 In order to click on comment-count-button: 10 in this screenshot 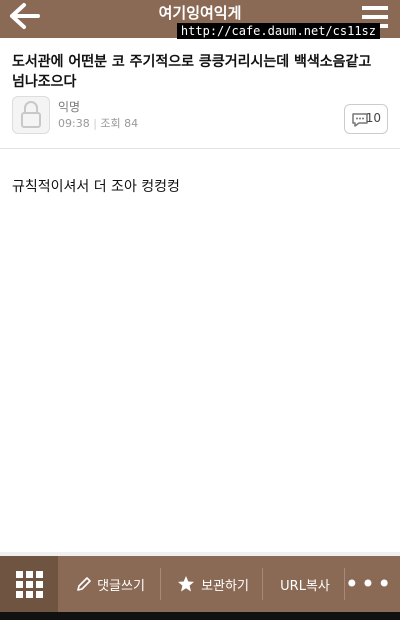, I will do `click(366, 119)`.